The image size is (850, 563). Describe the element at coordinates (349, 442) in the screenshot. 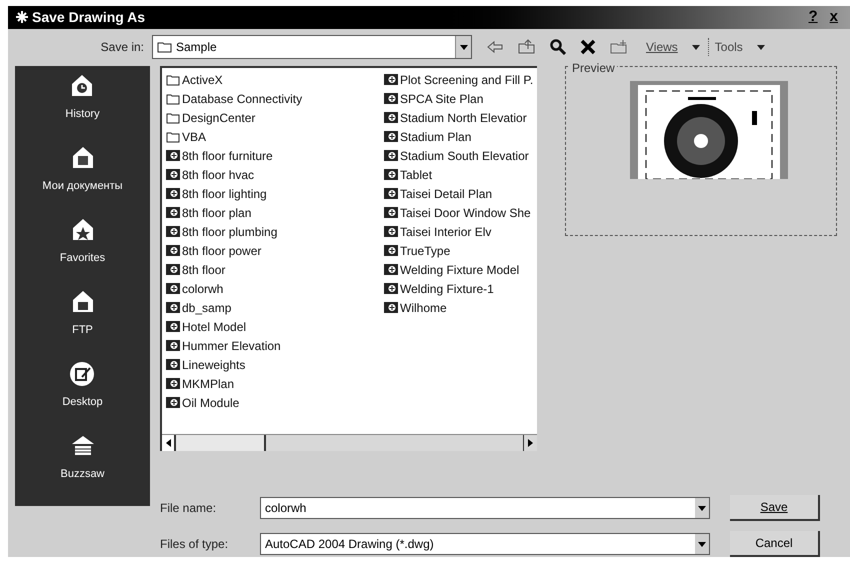

I see `horizontal-scrollbar` at that location.